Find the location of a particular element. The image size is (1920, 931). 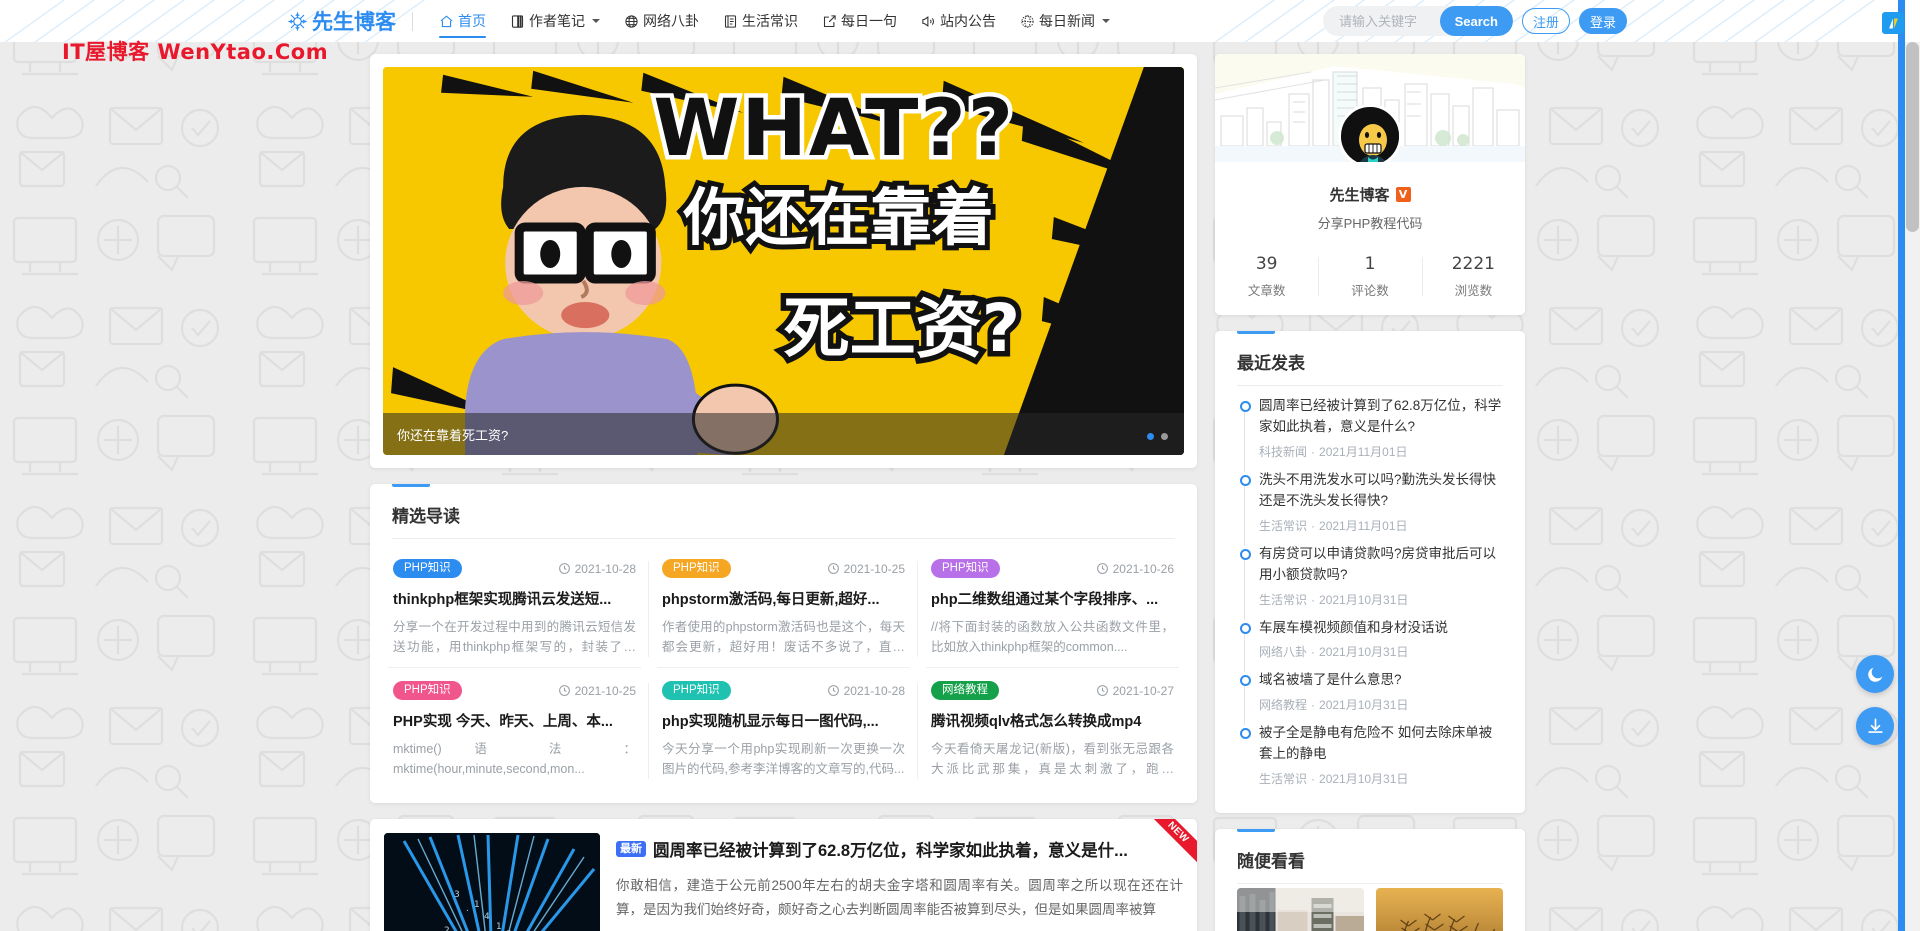

nav-item-daily-news: 每日新闻 is located at coordinates (1065, 21).